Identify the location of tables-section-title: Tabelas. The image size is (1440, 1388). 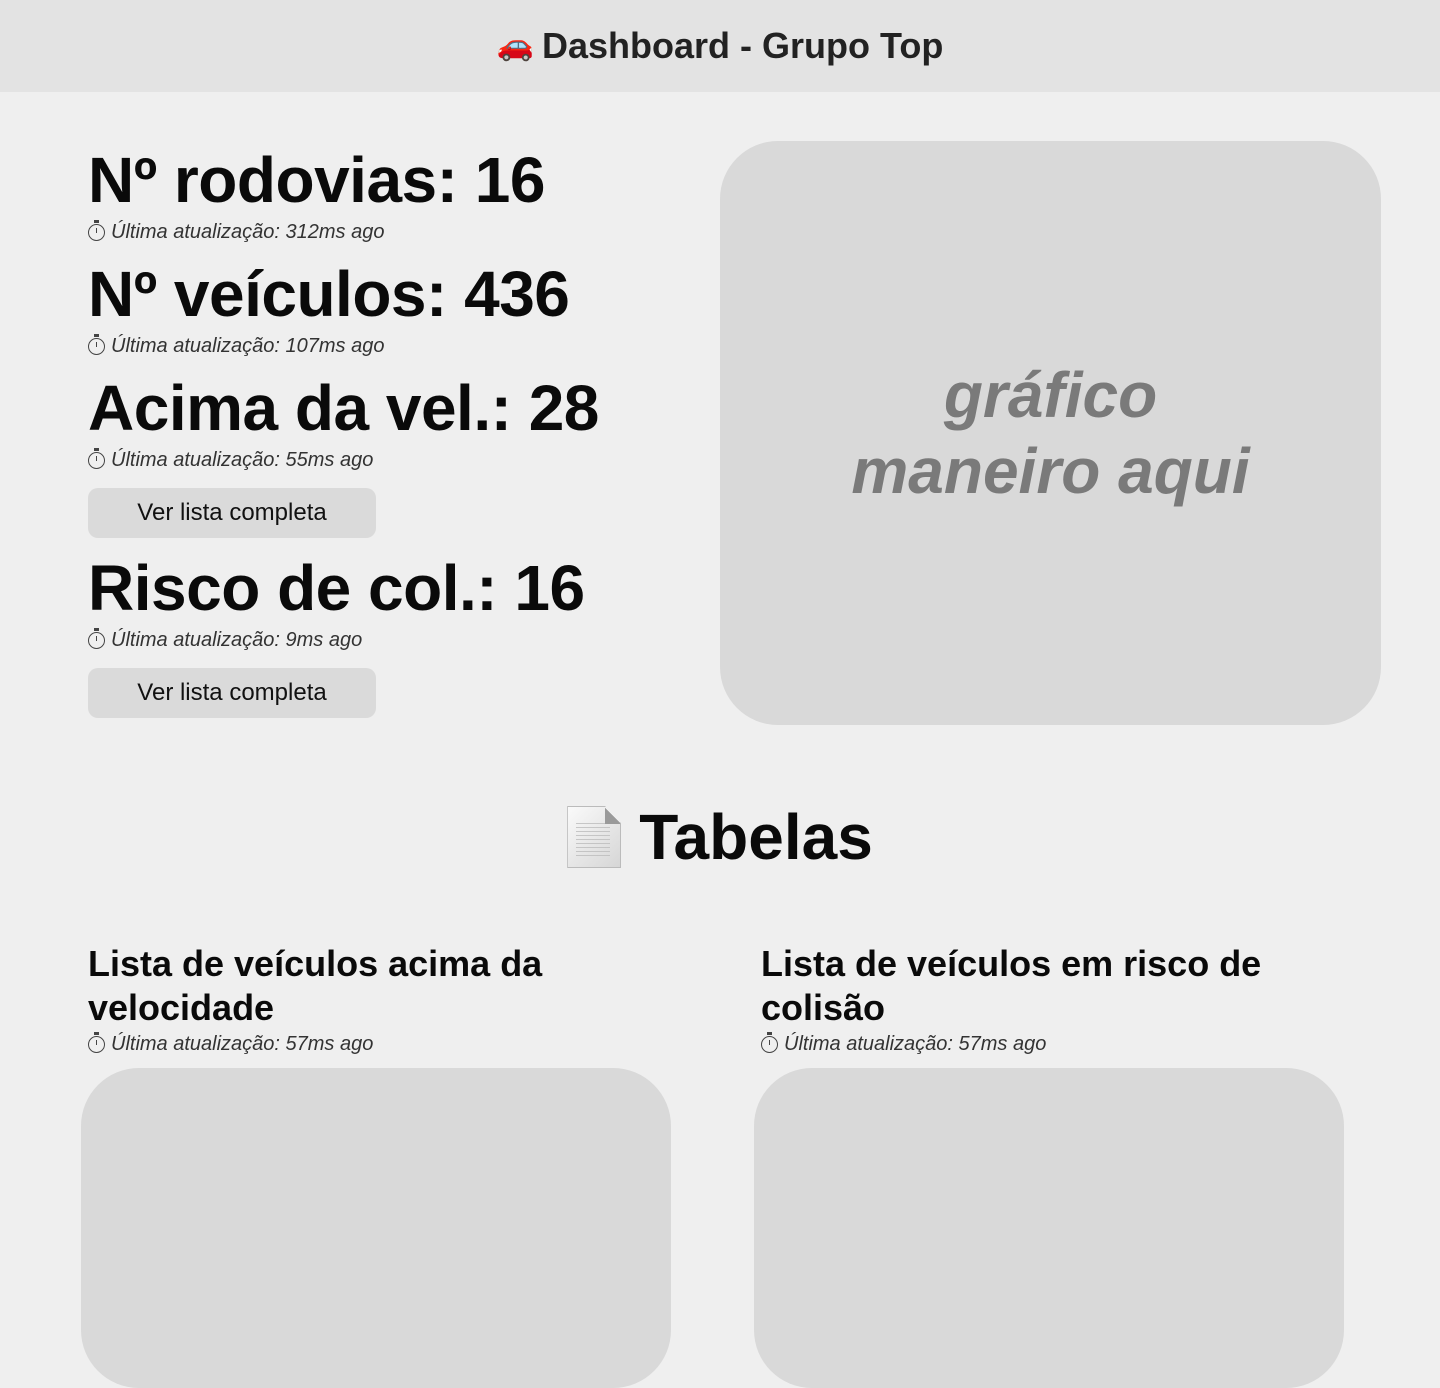
(756, 837).